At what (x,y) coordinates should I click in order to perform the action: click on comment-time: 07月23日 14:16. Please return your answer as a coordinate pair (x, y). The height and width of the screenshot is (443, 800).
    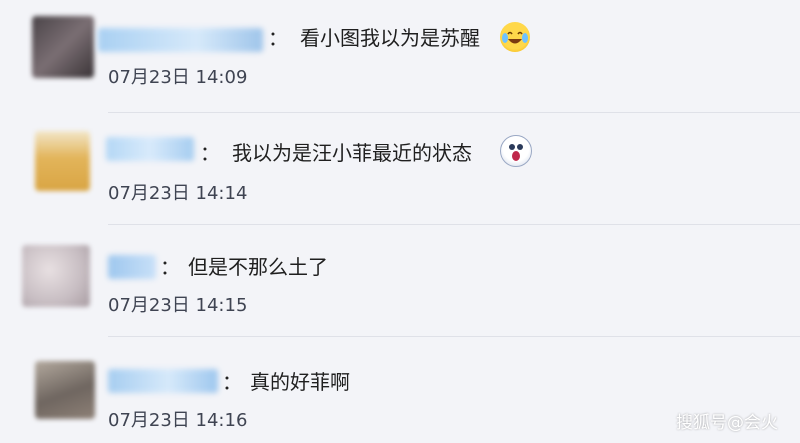
    Looking at the image, I should click on (178, 420).